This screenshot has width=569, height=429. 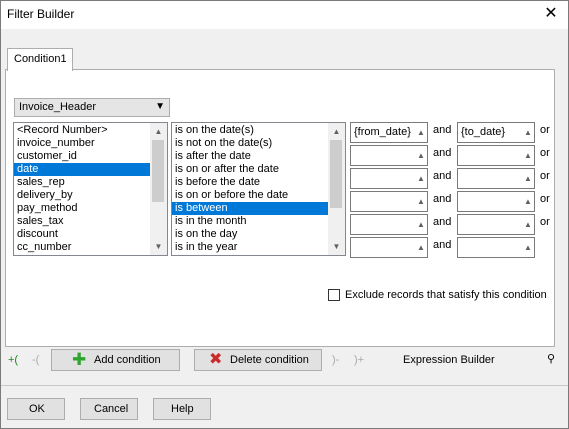 What do you see at coordinates (127, 360) in the screenshot?
I see `add-condition-label: Add condition` at bounding box center [127, 360].